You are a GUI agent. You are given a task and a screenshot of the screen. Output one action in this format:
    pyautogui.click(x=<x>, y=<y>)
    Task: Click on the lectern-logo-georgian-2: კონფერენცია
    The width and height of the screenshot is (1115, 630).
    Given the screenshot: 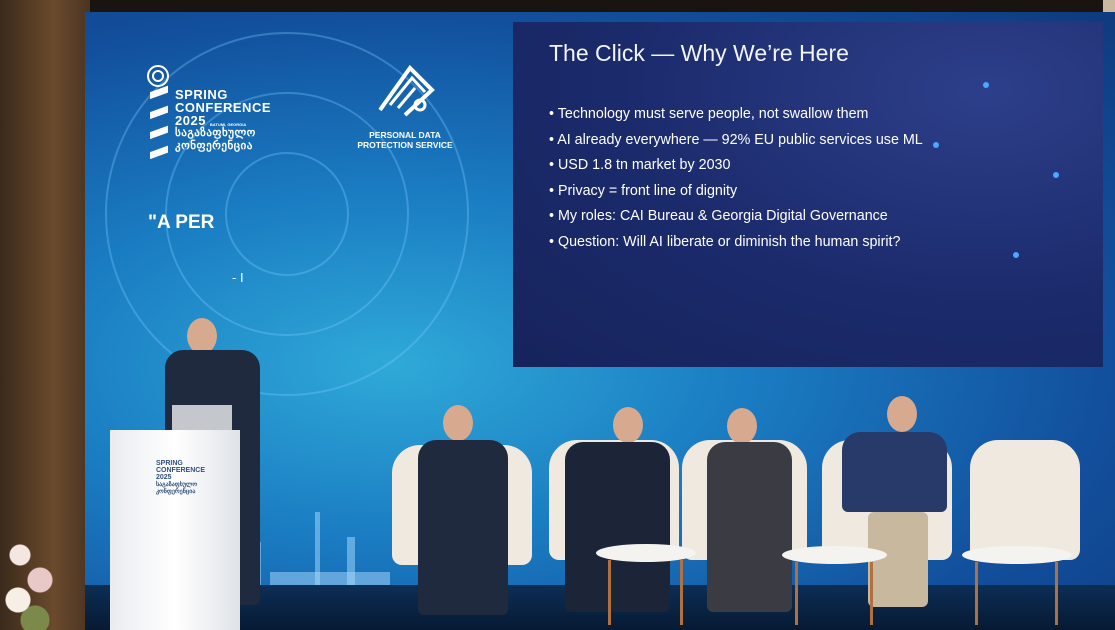 What is the action you would take?
    pyautogui.click(x=176, y=492)
    